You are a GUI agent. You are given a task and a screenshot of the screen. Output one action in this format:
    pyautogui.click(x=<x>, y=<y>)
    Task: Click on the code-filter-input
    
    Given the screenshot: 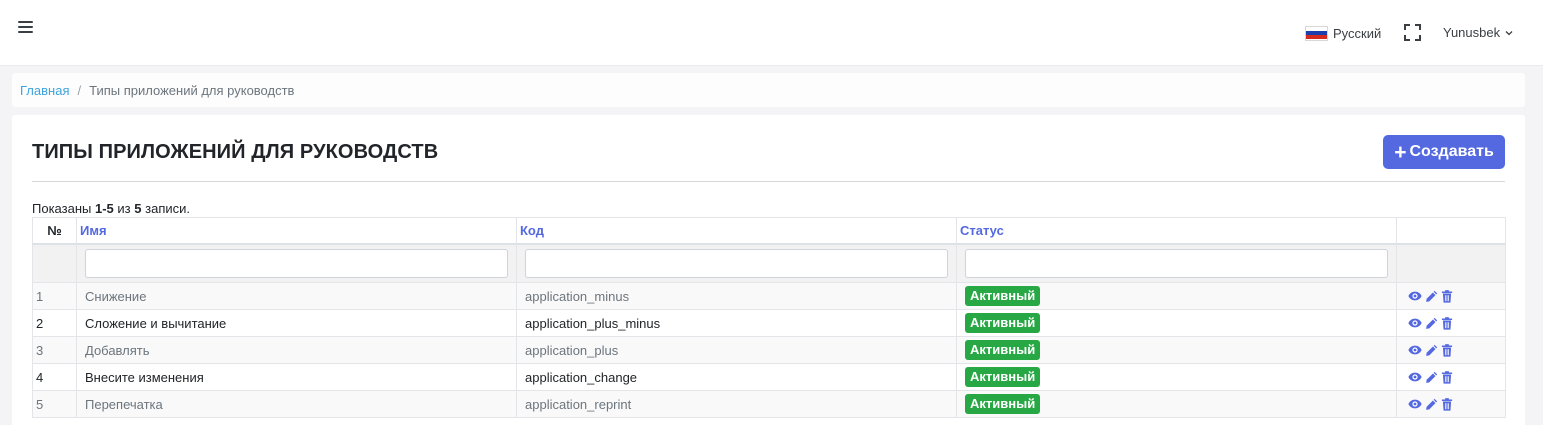 What is the action you would take?
    pyautogui.click(x=736, y=263)
    